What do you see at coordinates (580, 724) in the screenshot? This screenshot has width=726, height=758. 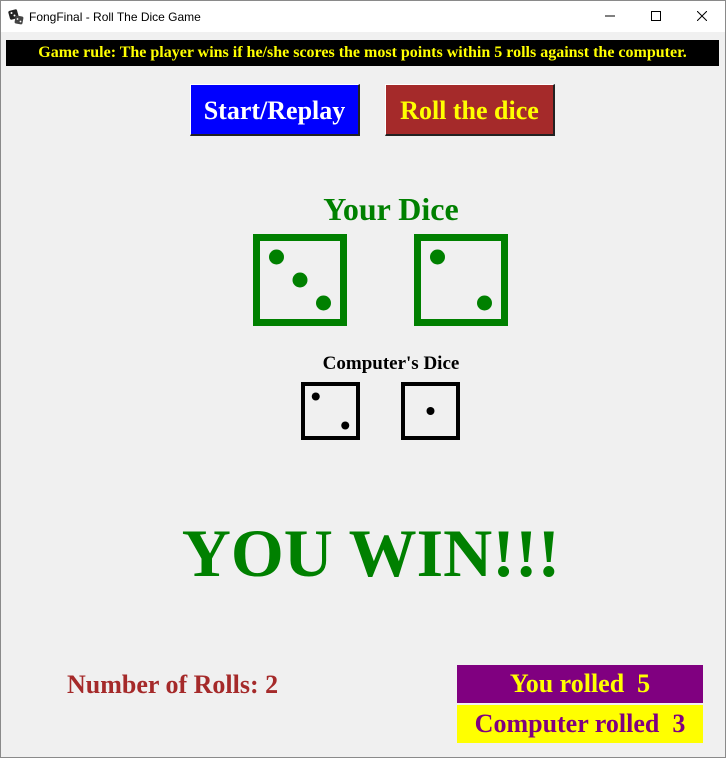 I see `computer-rolled-score: Computer rolled 3` at bounding box center [580, 724].